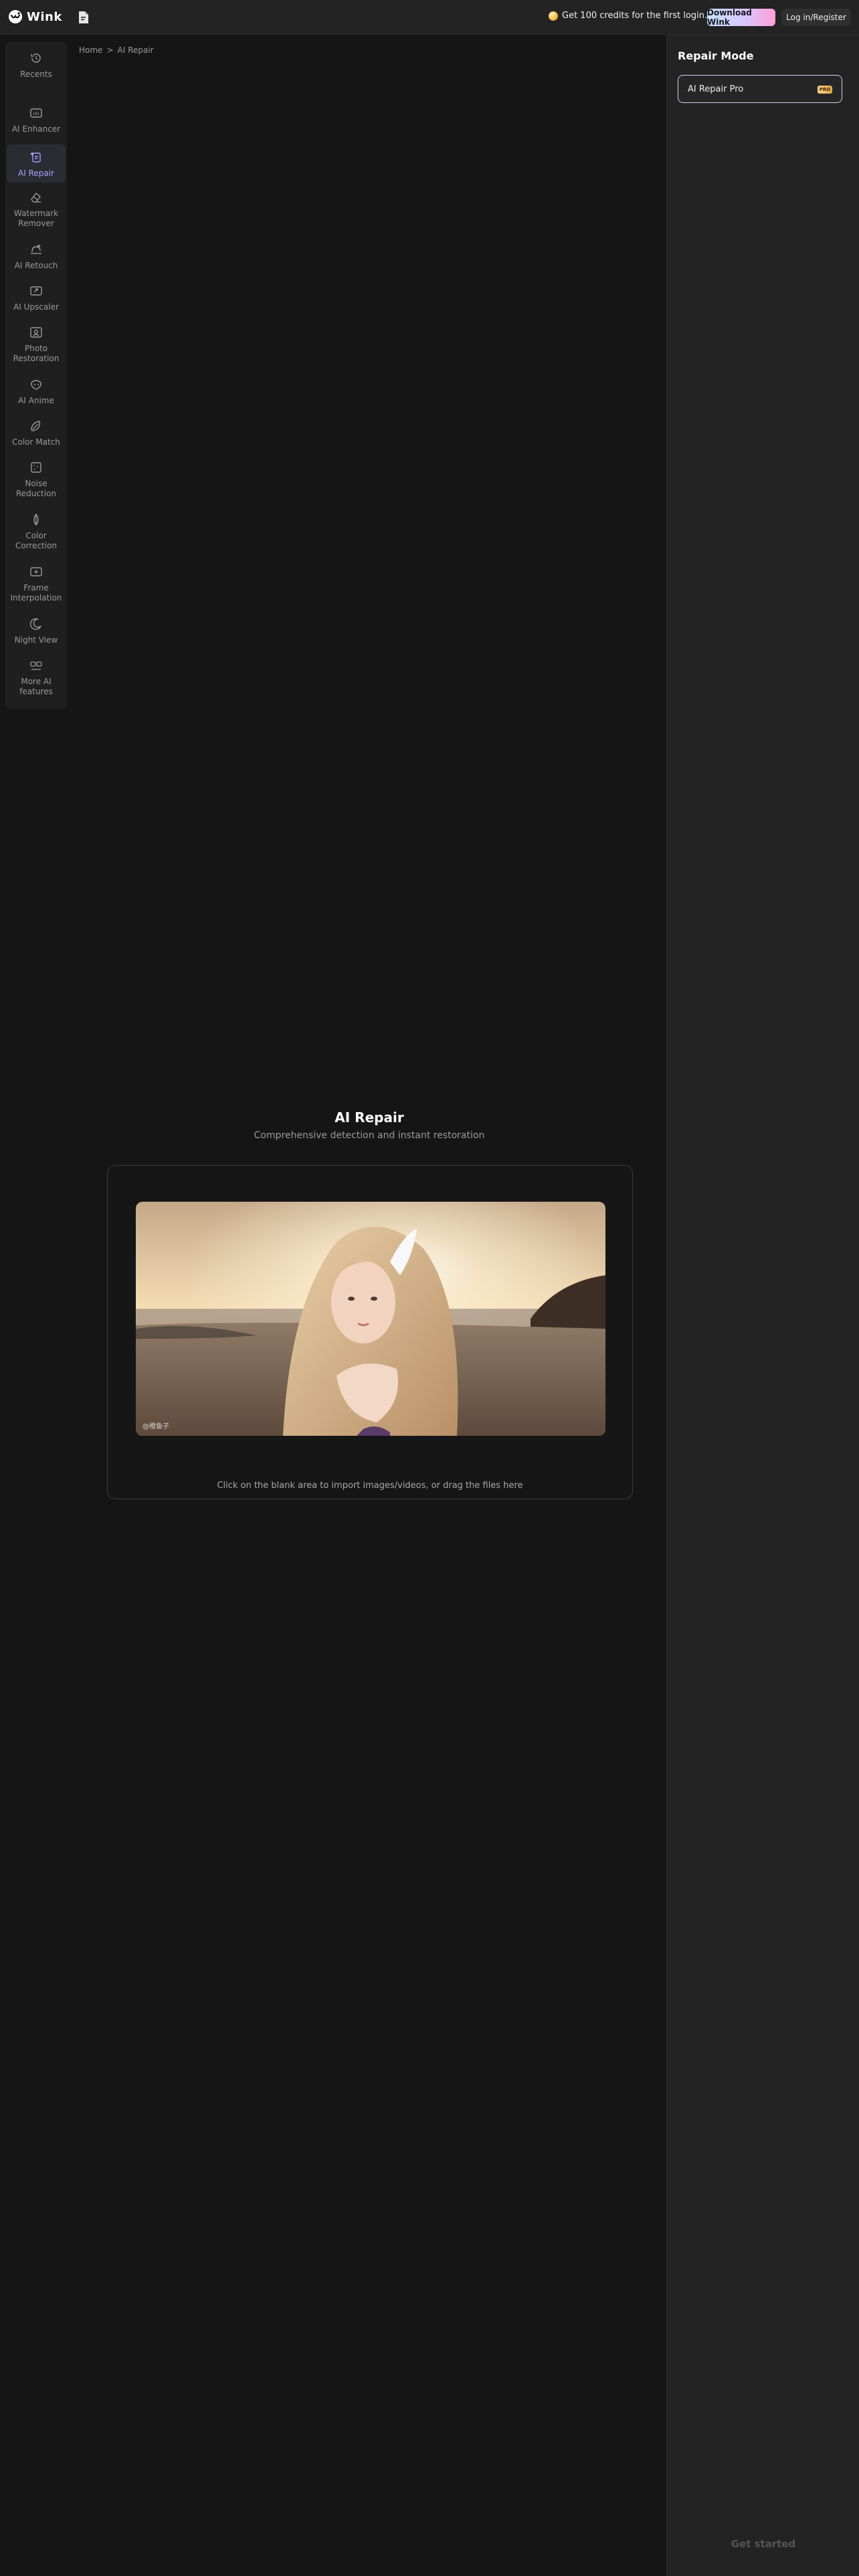 This screenshot has height=2576, width=859. I want to click on beach-portrait-image, so click(371, 1319).